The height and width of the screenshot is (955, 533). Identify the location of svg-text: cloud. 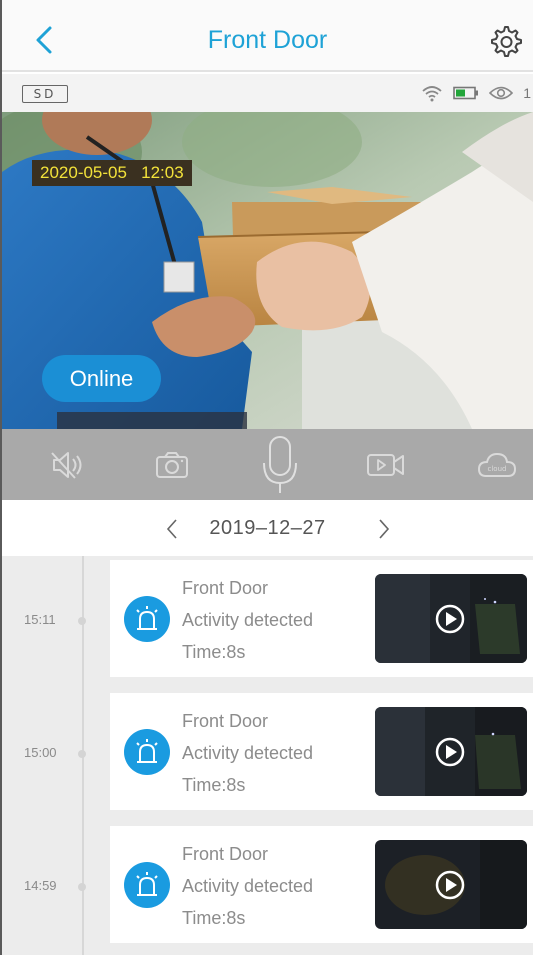
(497, 469).